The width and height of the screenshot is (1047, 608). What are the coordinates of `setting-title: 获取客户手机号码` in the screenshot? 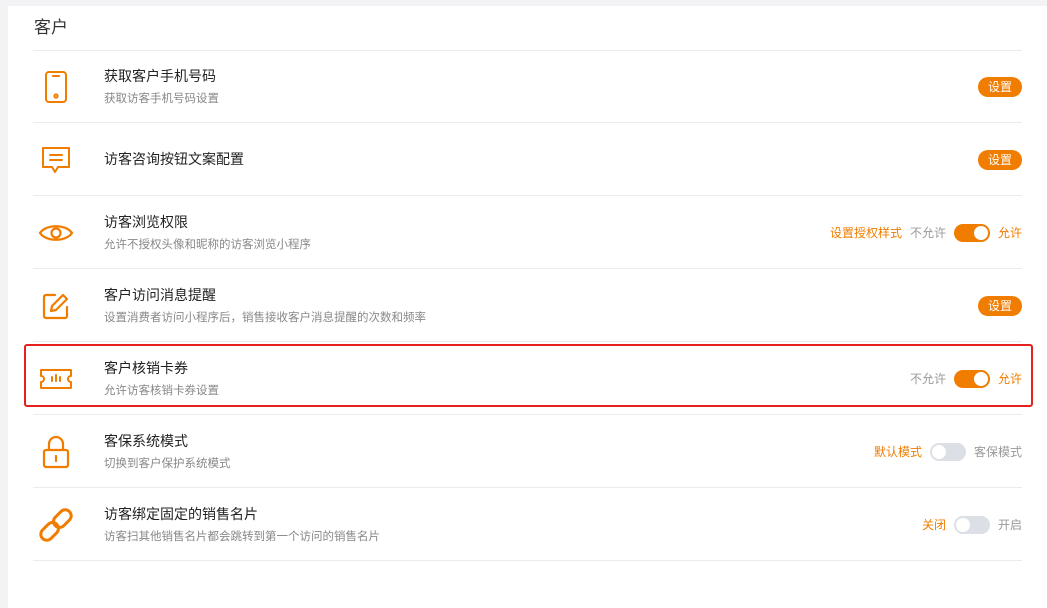 It's located at (160, 76).